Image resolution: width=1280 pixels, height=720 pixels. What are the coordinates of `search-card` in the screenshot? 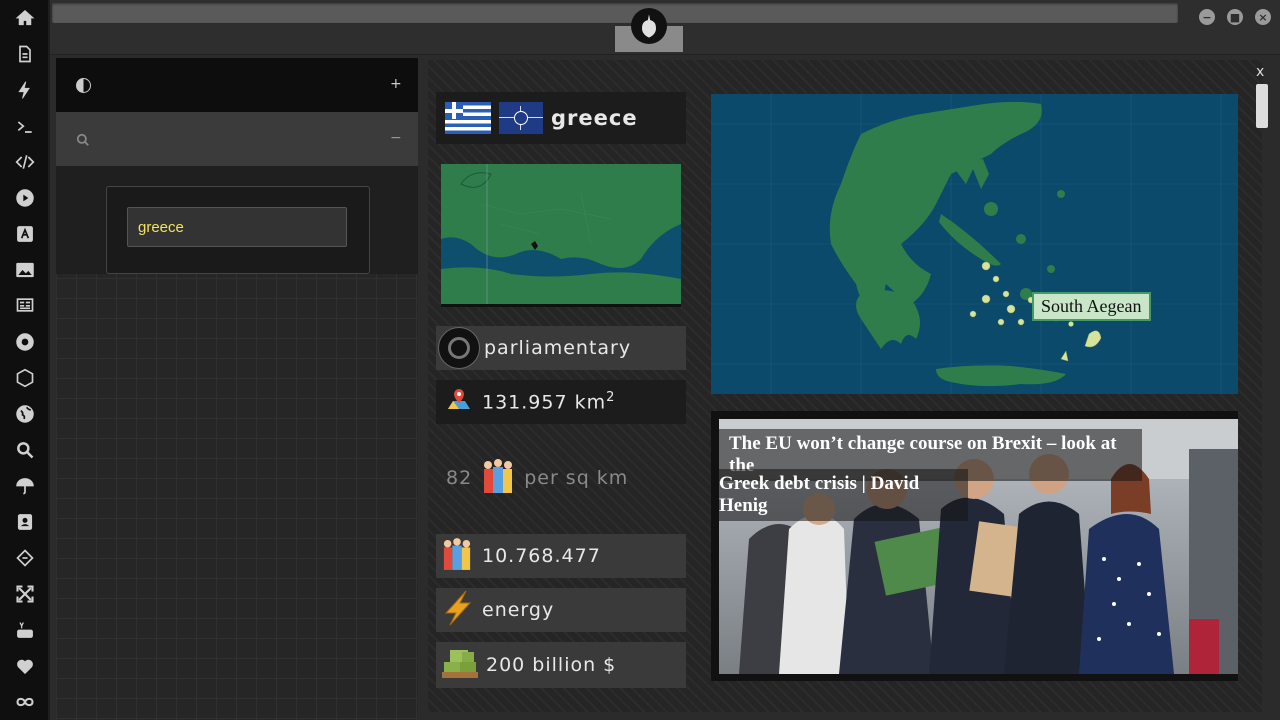 It's located at (238, 230).